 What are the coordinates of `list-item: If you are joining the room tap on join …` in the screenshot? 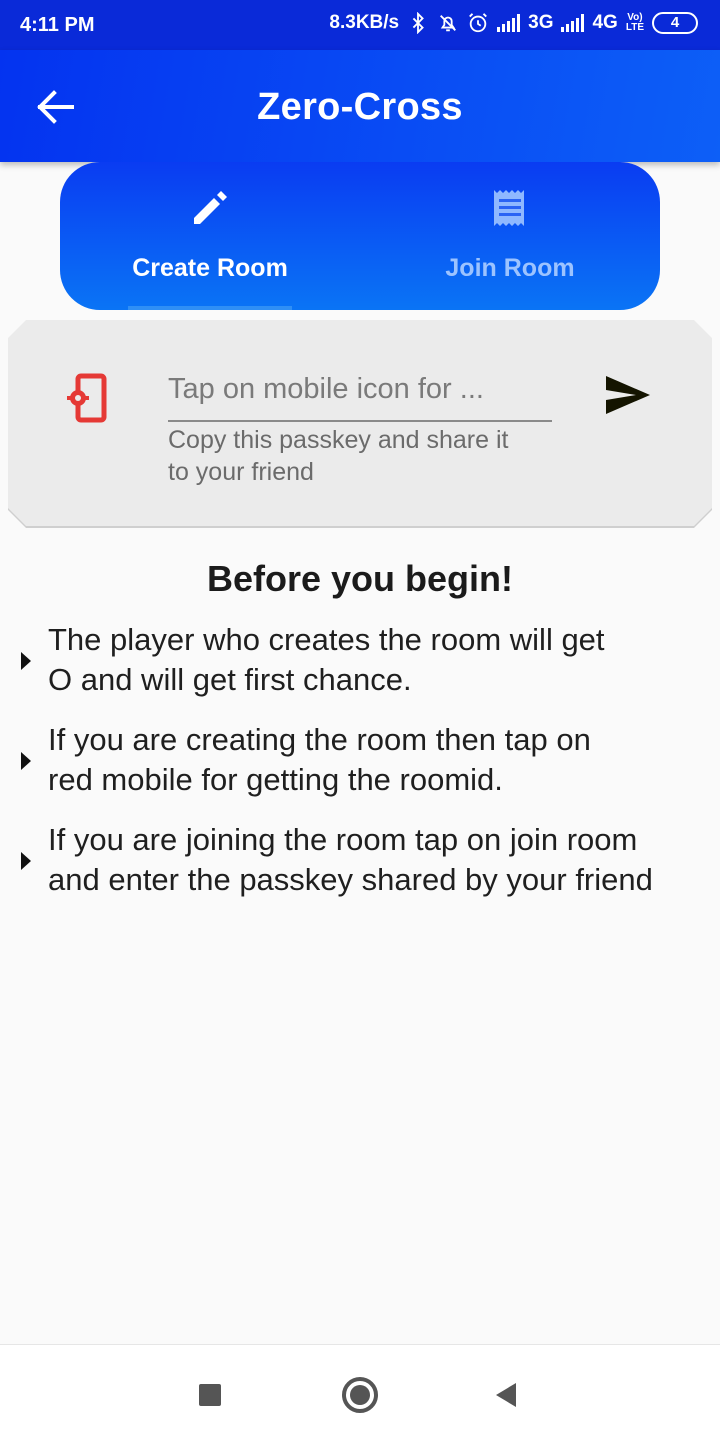 It's located at (360, 865).